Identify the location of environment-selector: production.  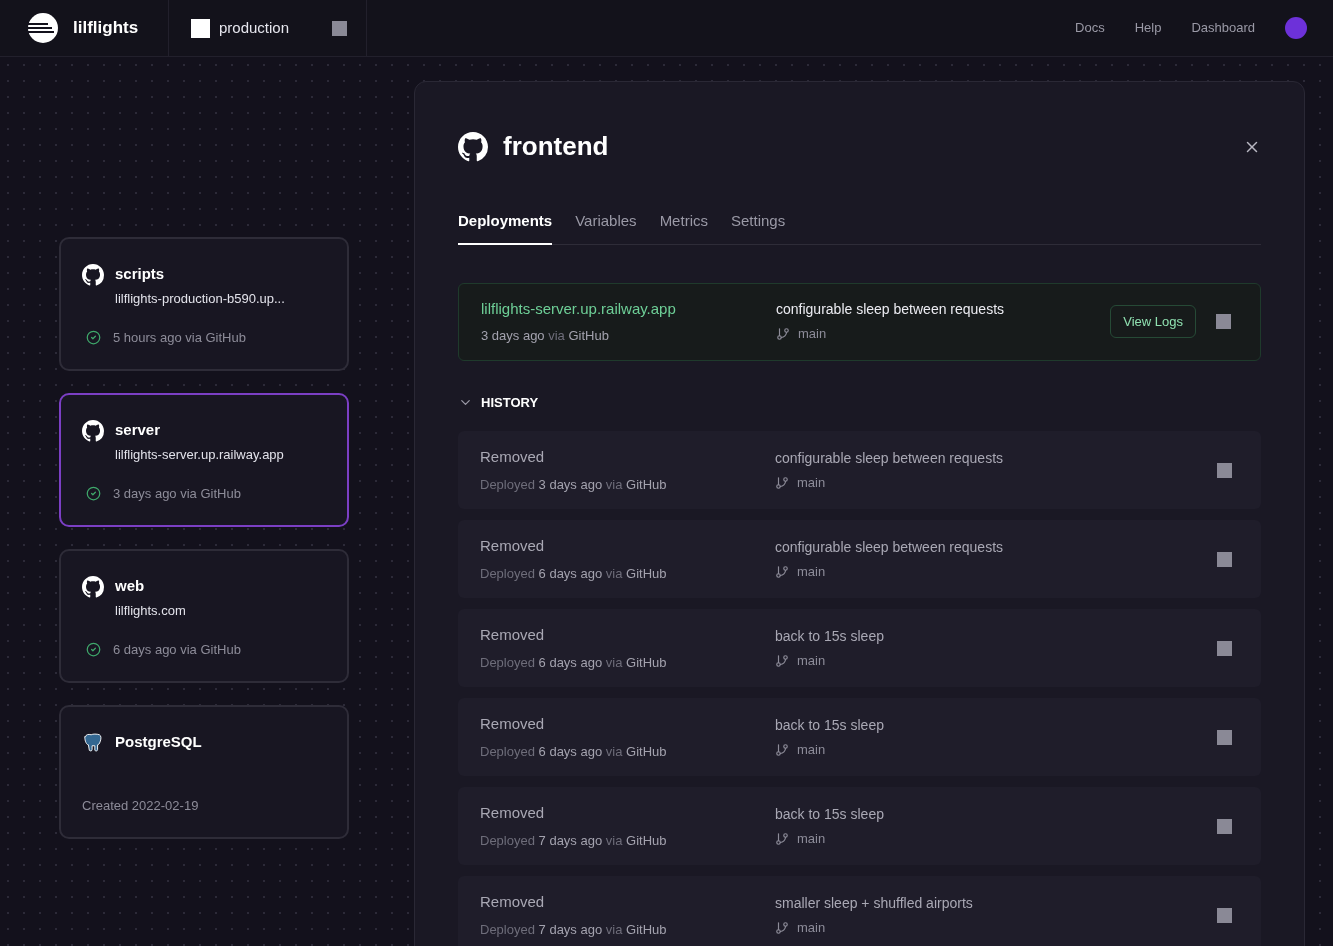
(254, 28).